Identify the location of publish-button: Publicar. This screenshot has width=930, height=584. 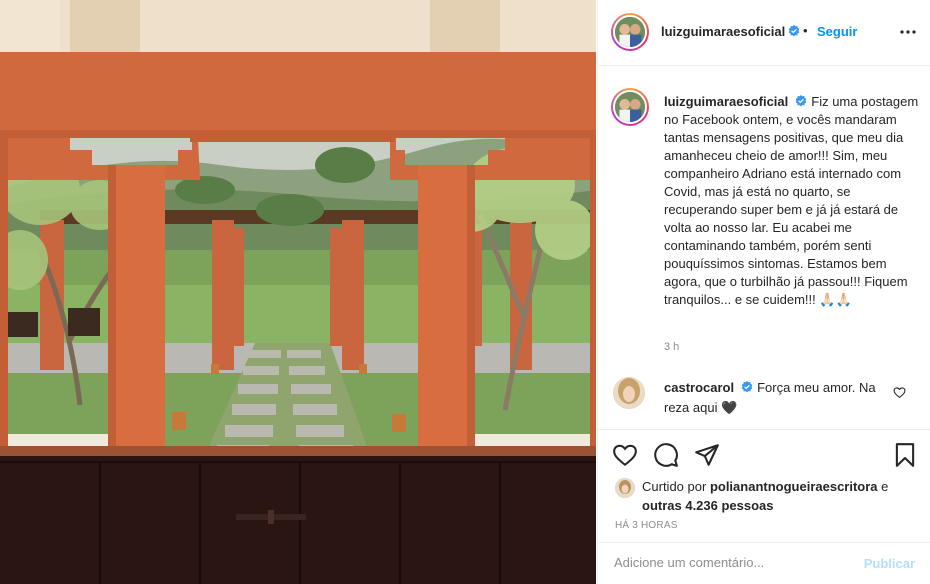
(889, 563).